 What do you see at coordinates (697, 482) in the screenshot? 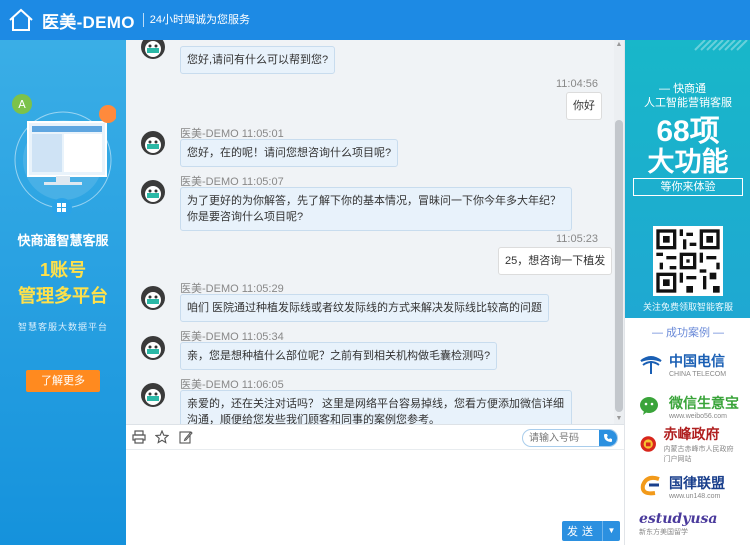
I see `case-name: 国律联盟` at bounding box center [697, 482].